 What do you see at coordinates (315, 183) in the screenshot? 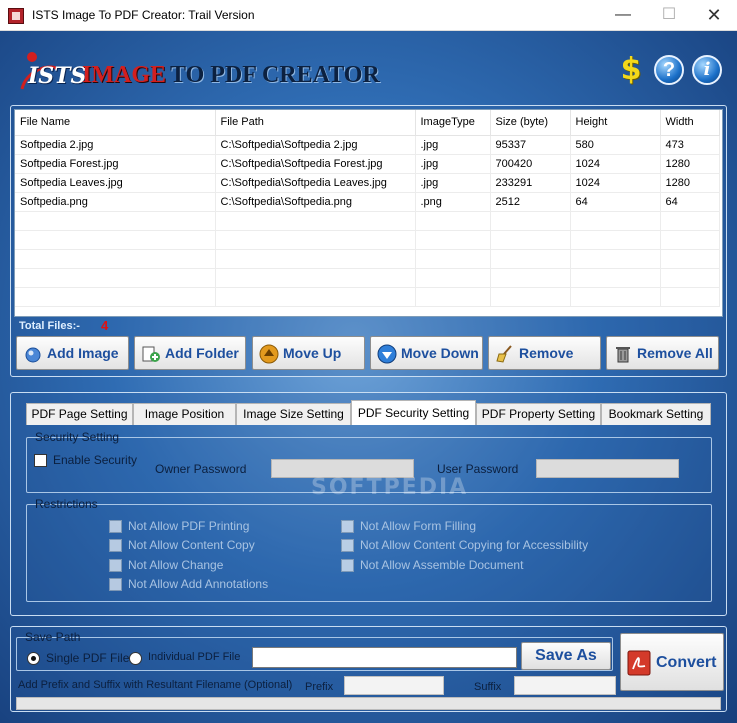
I see `table-cell: C:\Softpedia\Softpedia Leaves.jpg` at bounding box center [315, 183].